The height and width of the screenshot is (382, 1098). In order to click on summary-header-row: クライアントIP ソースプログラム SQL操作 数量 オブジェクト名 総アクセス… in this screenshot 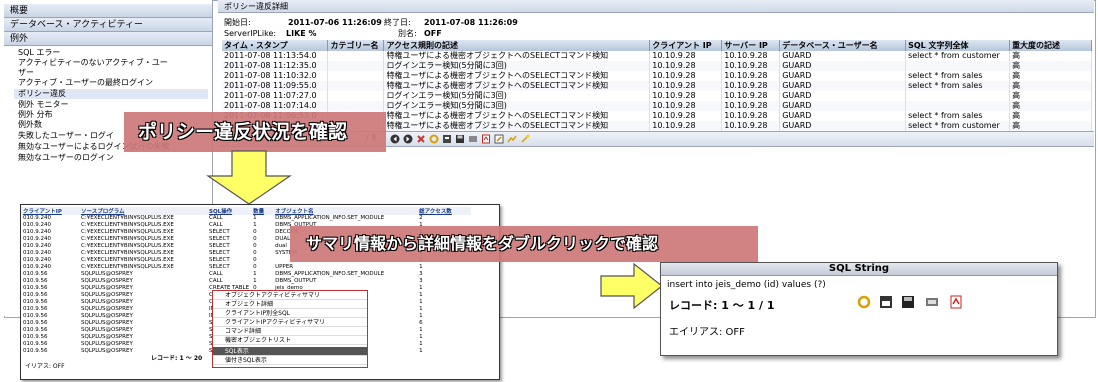, I will do `click(246, 211)`.